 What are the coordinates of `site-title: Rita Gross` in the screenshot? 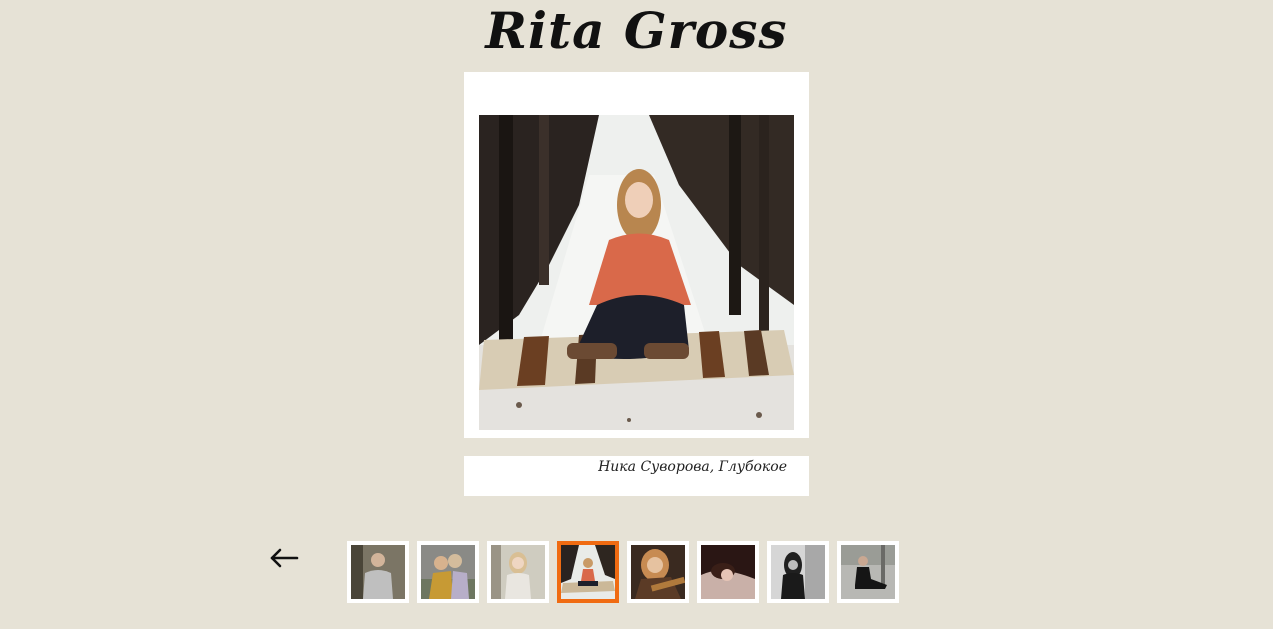 It's located at (636, 30).